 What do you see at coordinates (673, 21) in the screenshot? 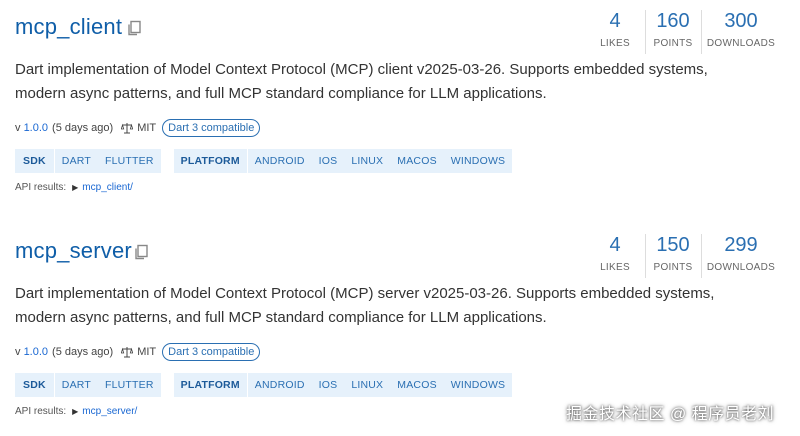
I see `points-count: 160` at bounding box center [673, 21].